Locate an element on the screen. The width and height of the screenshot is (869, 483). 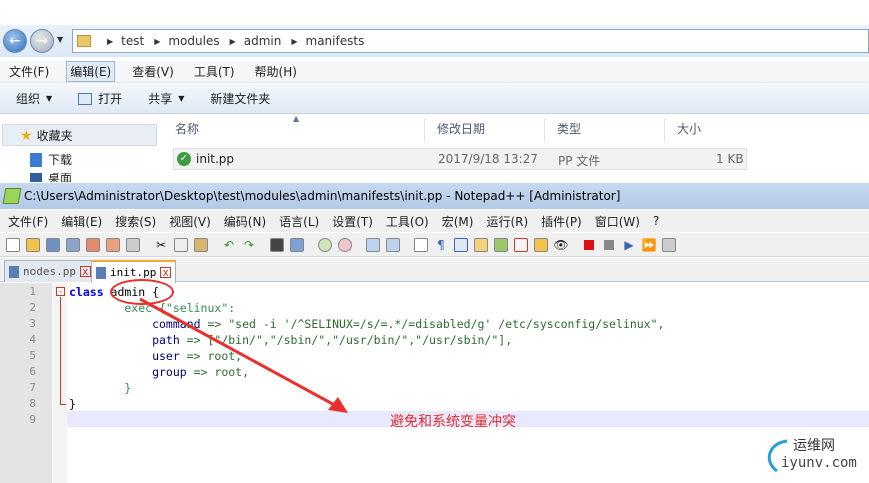
npp-menu-settings: 设置(T) is located at coordinates (352, 221).